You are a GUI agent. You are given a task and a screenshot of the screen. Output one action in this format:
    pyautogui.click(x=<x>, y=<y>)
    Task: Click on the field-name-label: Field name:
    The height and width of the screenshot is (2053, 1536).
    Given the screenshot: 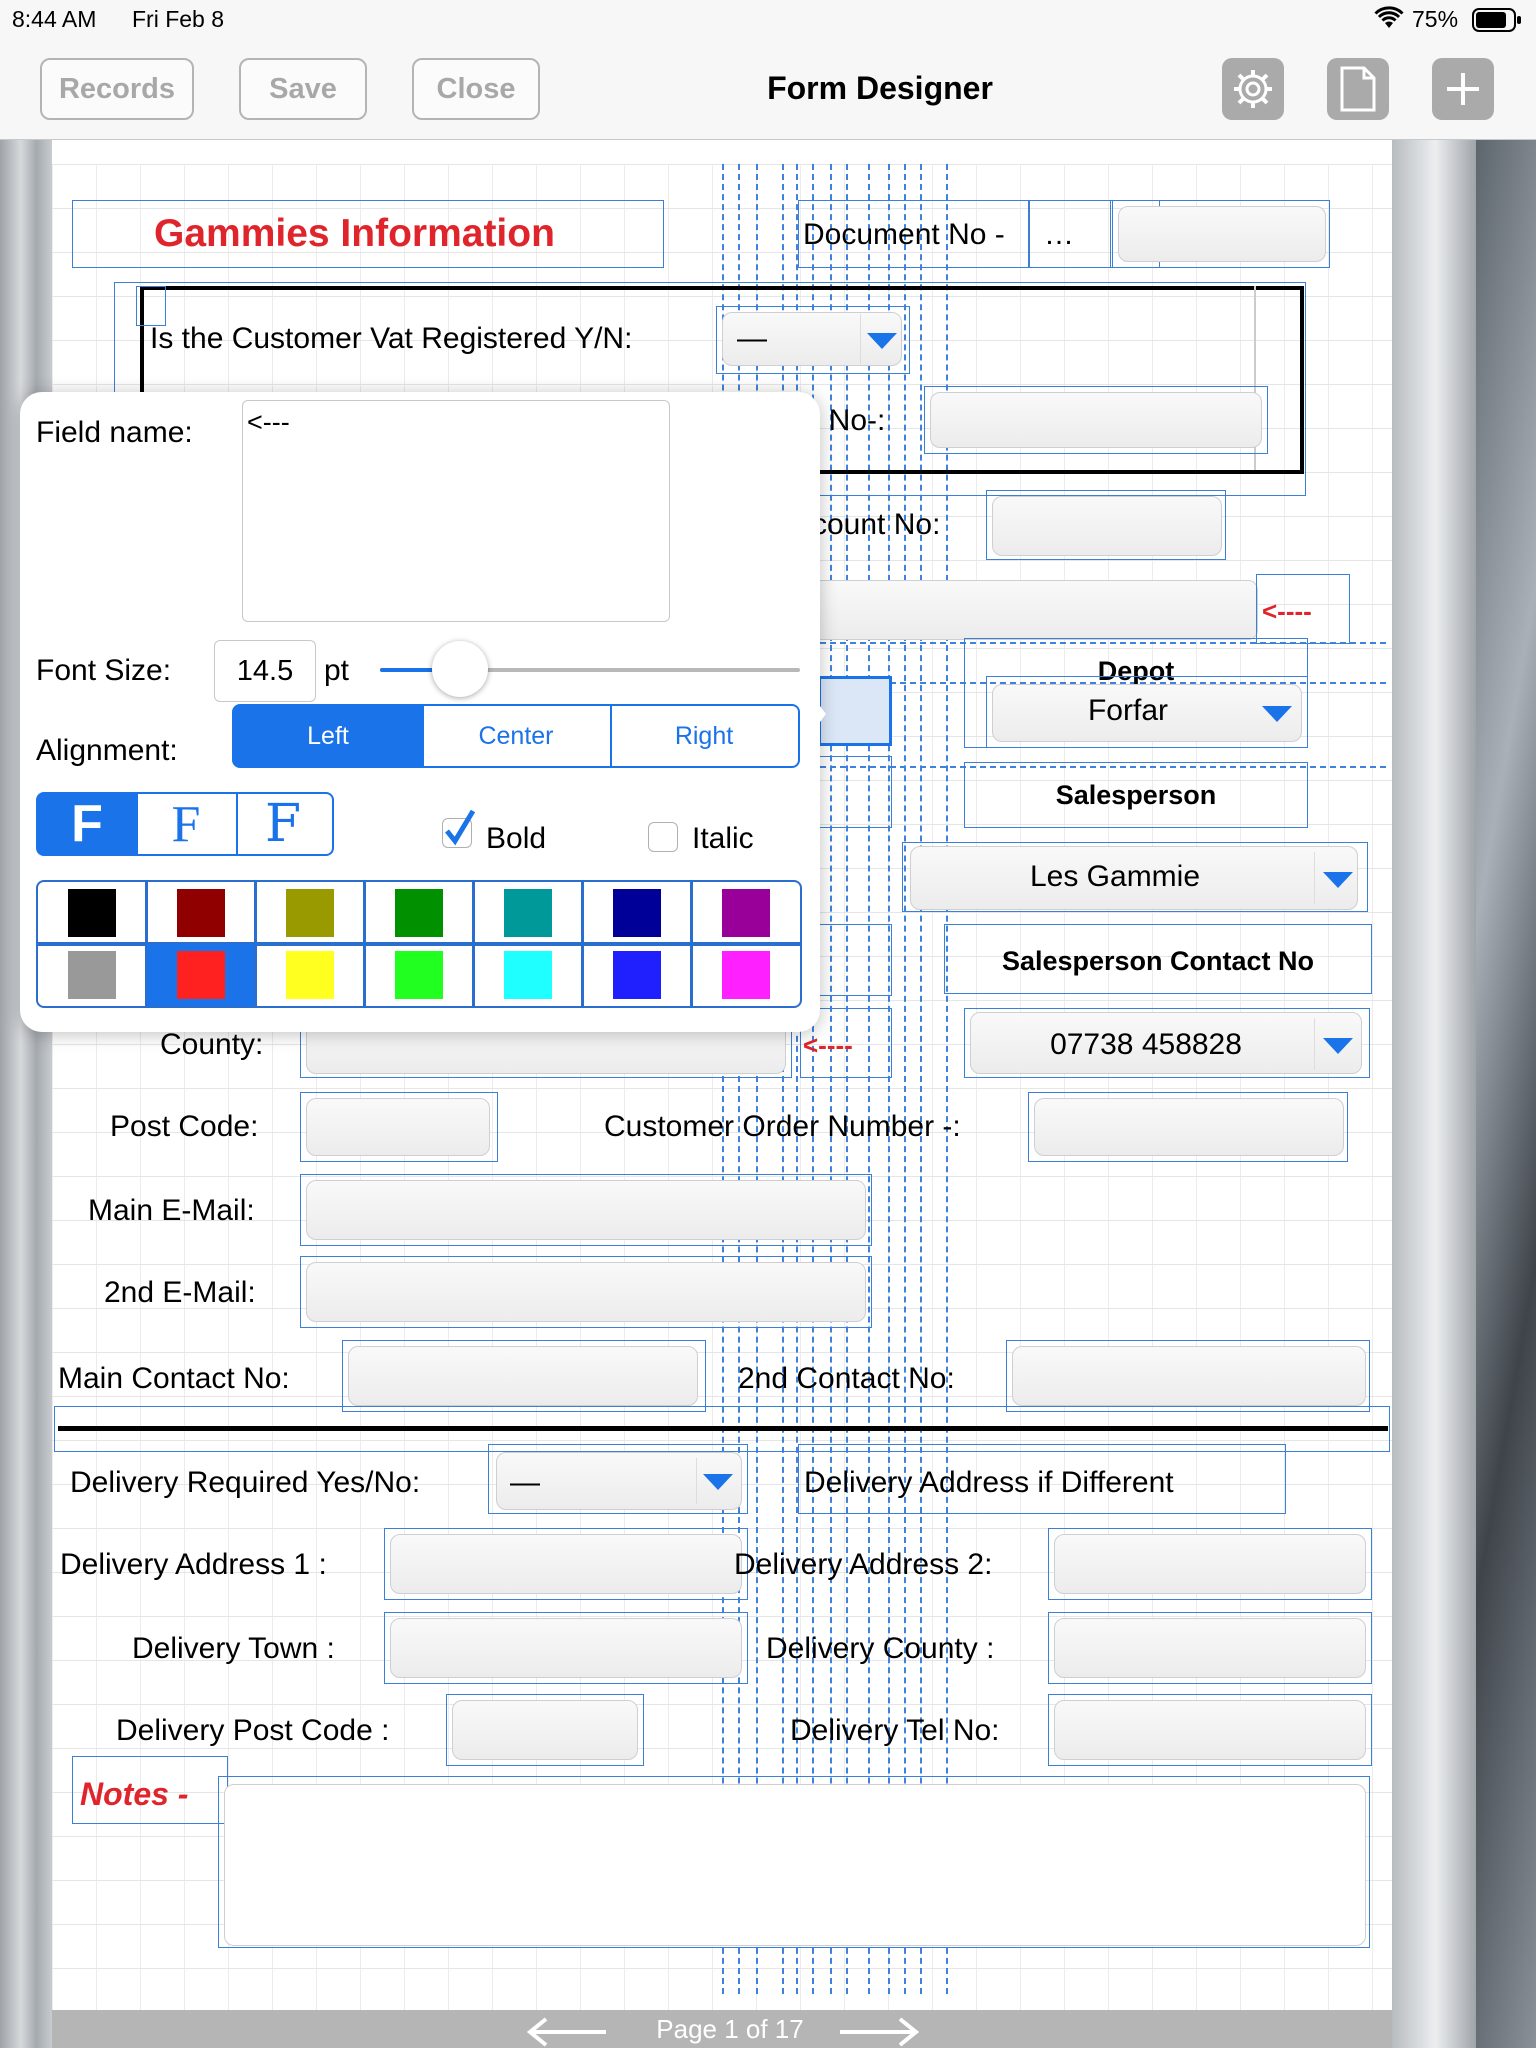 What is the action you would take?
    pyautogui.click(x=114, y=432)
    